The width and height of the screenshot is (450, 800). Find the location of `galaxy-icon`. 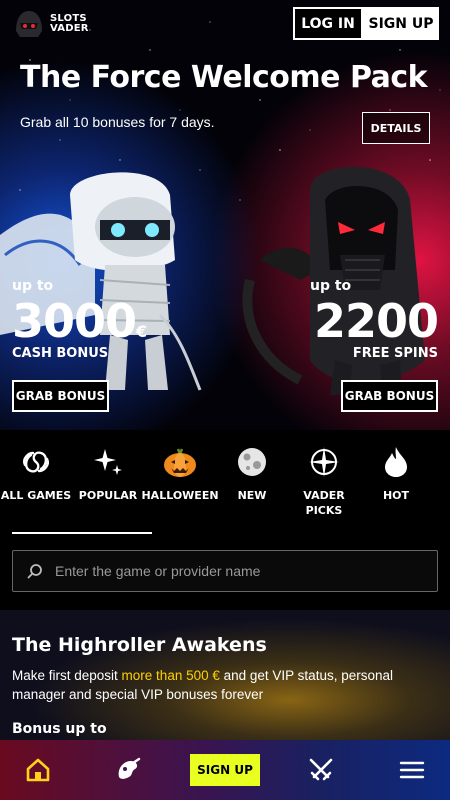

galaxy-icon is located at coordinates (36, 462).